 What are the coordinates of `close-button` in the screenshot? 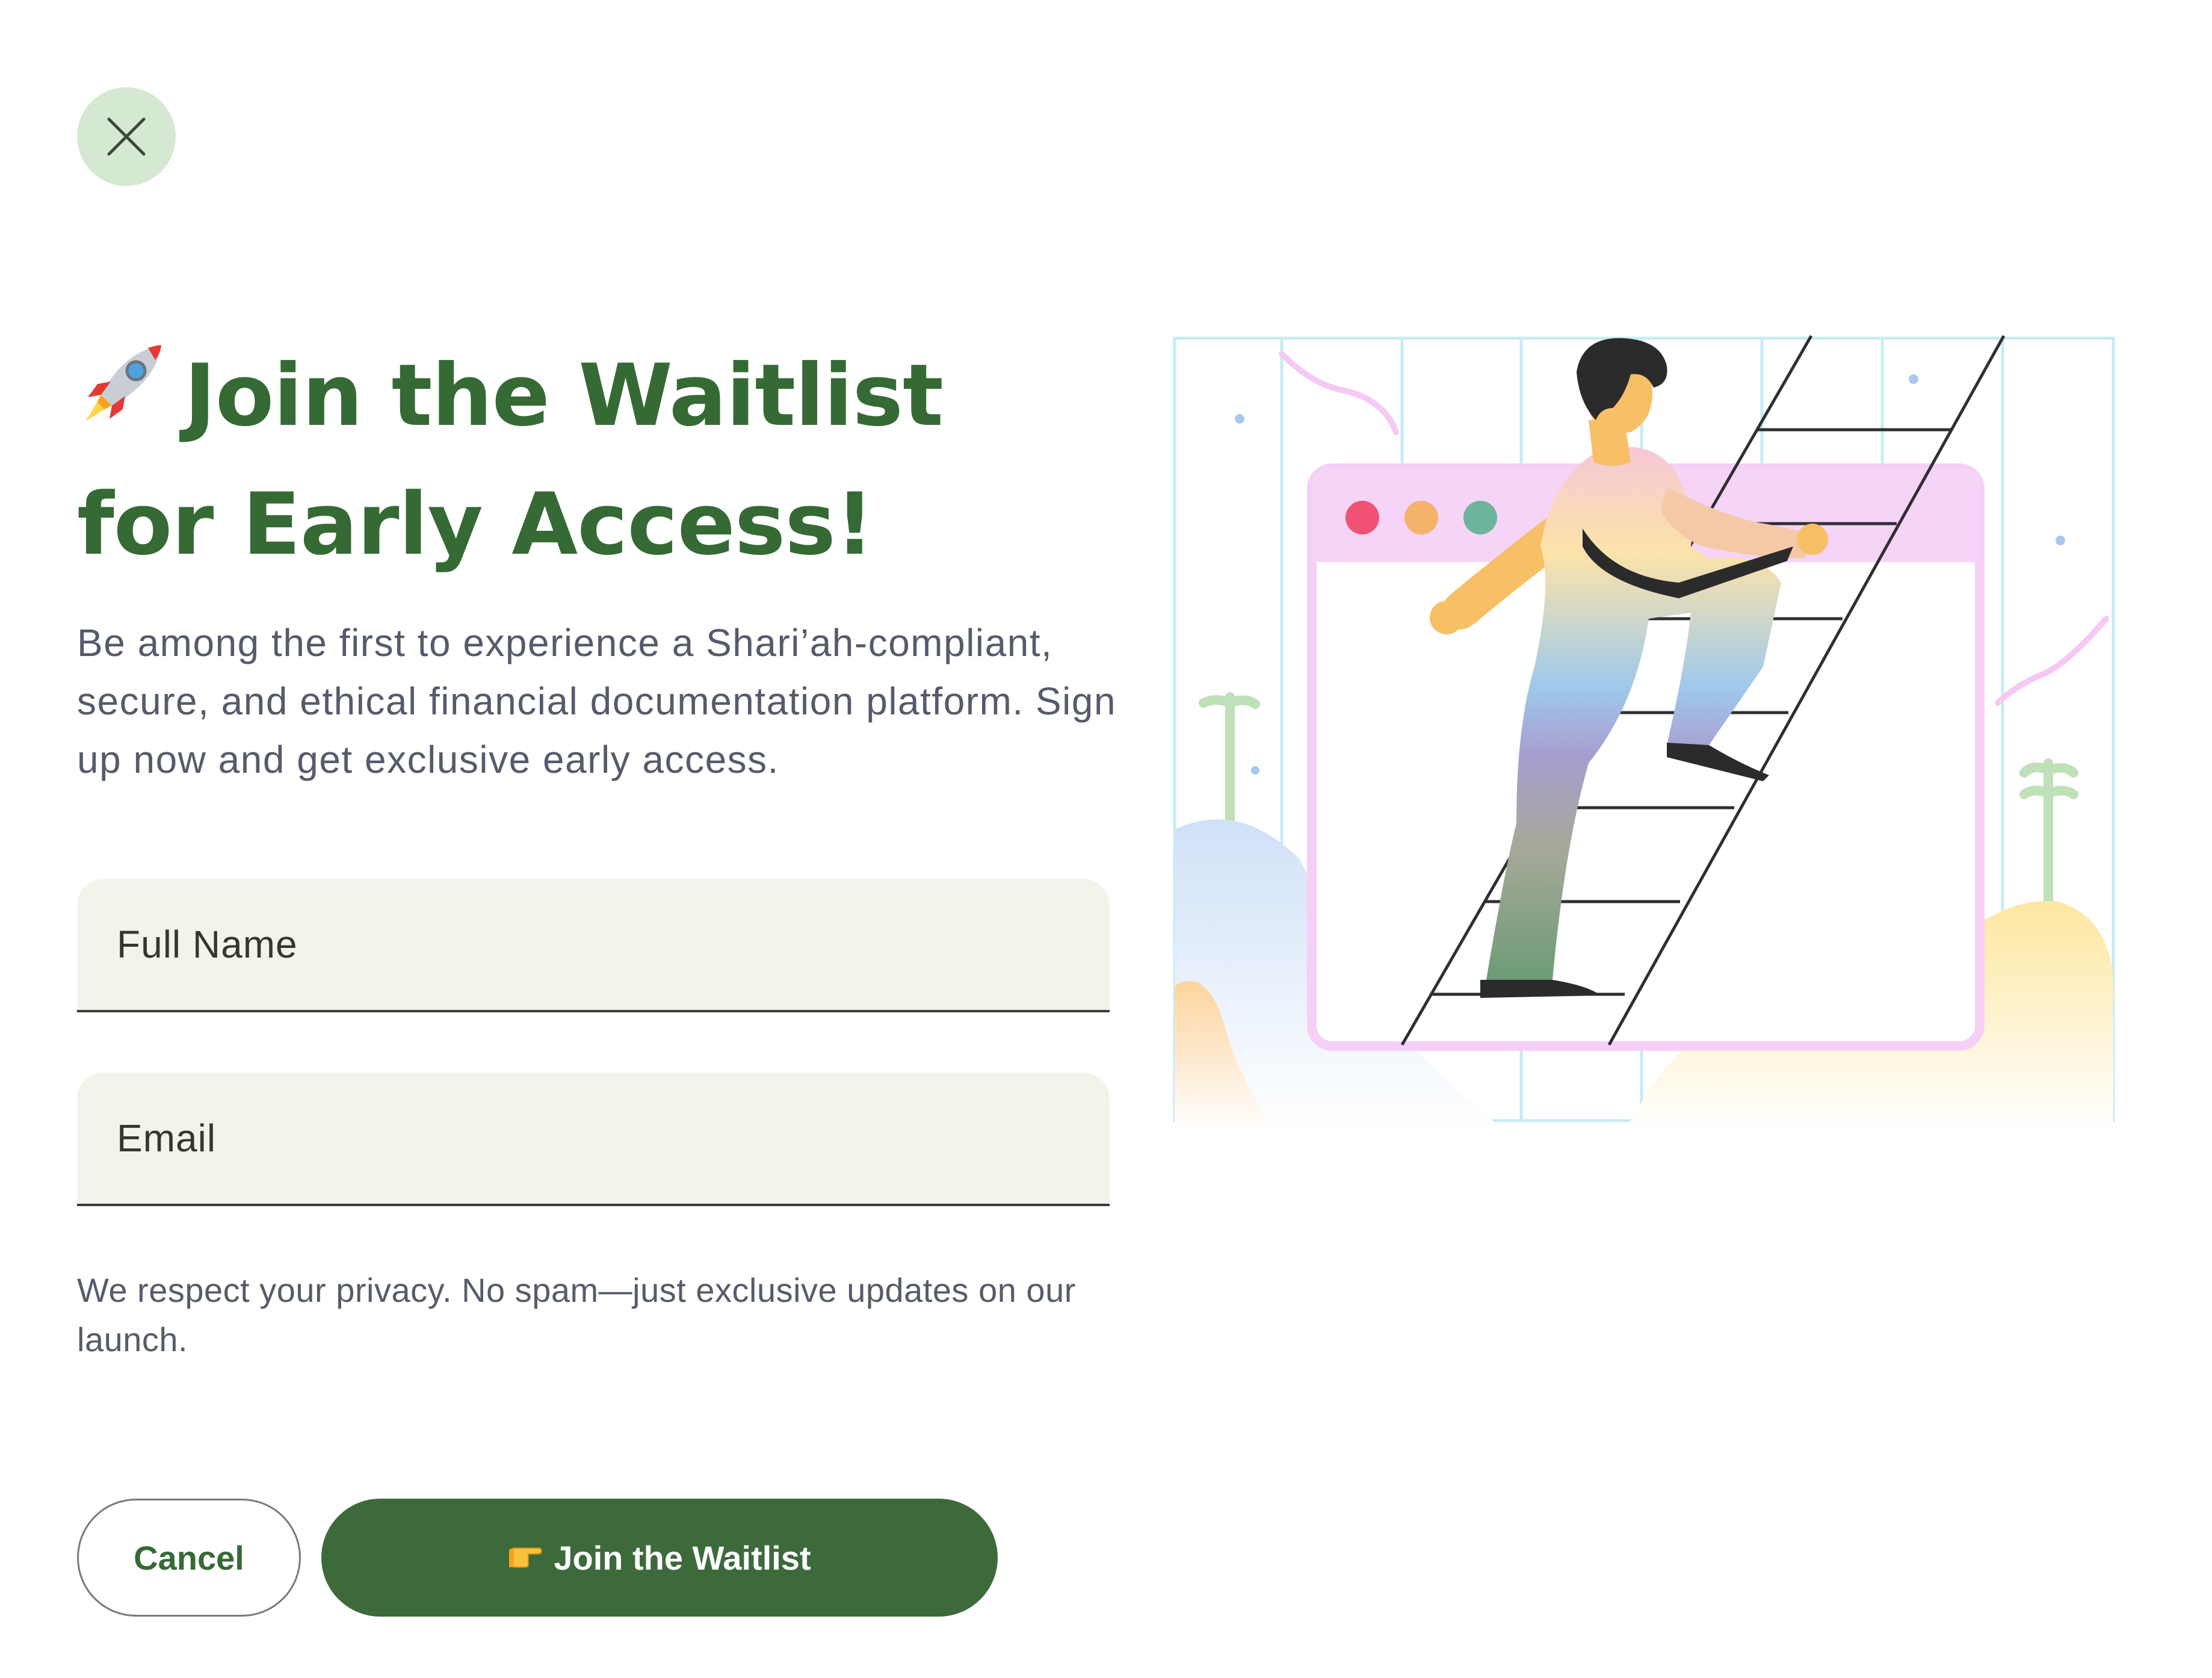 It's located at (126, 136).